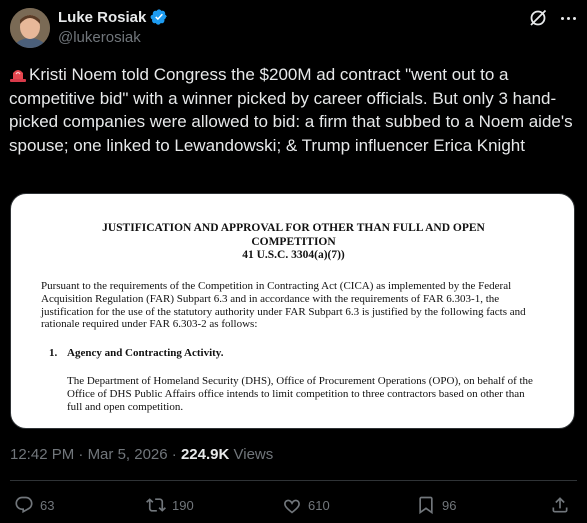  What do you see at coordinates (24, 505) in the screenshot?
I see `reply-icon` at bounding box center [24, 505].